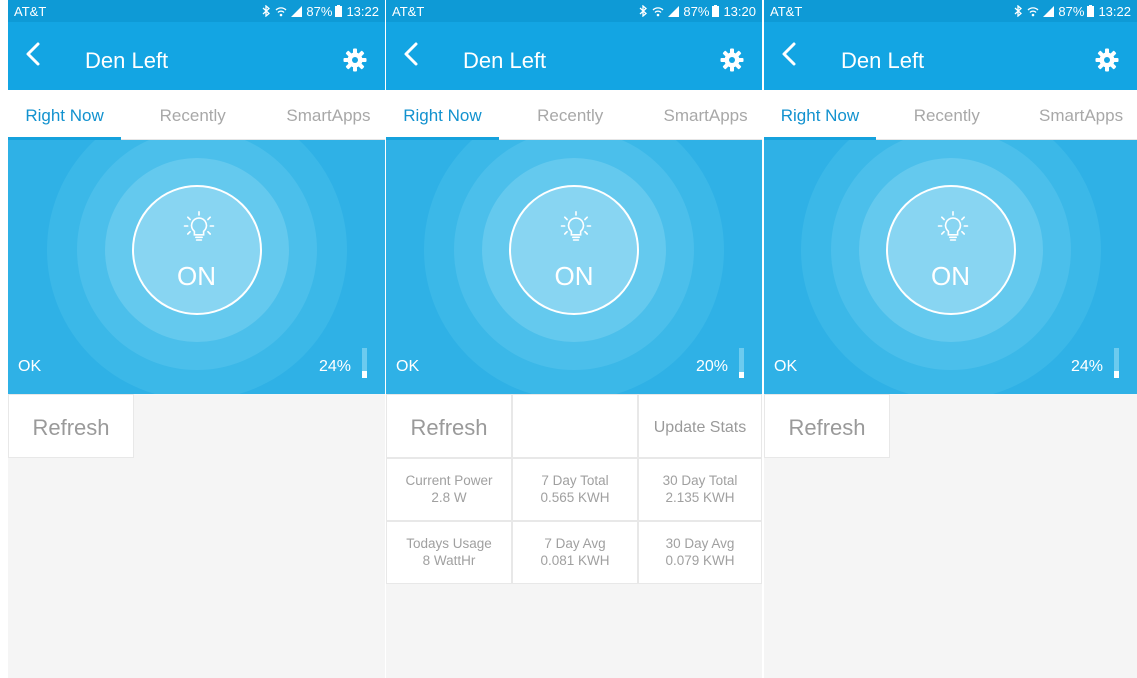 This screenshot has height=678, width=1137. I want to click on stat-label: 30 Day Total, so click(700, 480).